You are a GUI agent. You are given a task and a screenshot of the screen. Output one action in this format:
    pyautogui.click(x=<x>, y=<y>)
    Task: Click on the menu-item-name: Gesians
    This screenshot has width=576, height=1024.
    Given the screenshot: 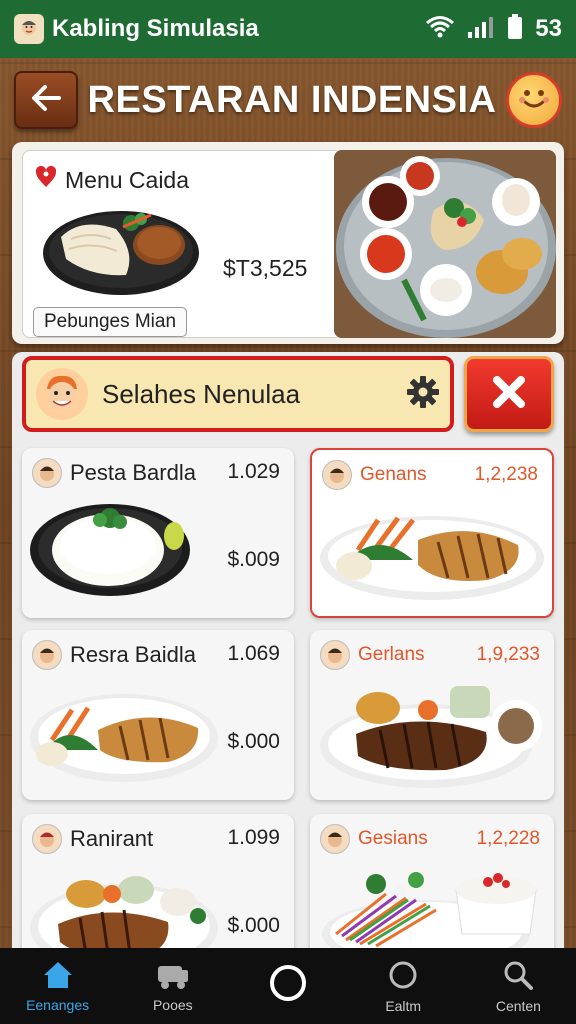 What is the action you would take?
    pyautogui.click(x=393, y=838)
    